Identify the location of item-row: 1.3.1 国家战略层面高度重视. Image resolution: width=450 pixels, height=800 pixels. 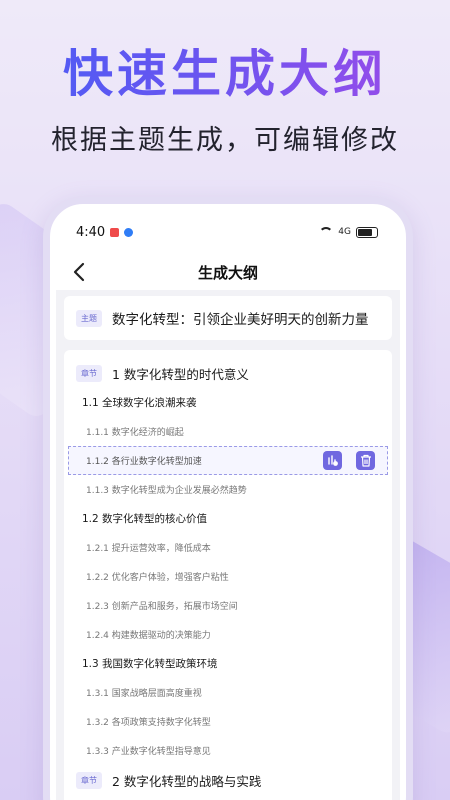
(228, 692).